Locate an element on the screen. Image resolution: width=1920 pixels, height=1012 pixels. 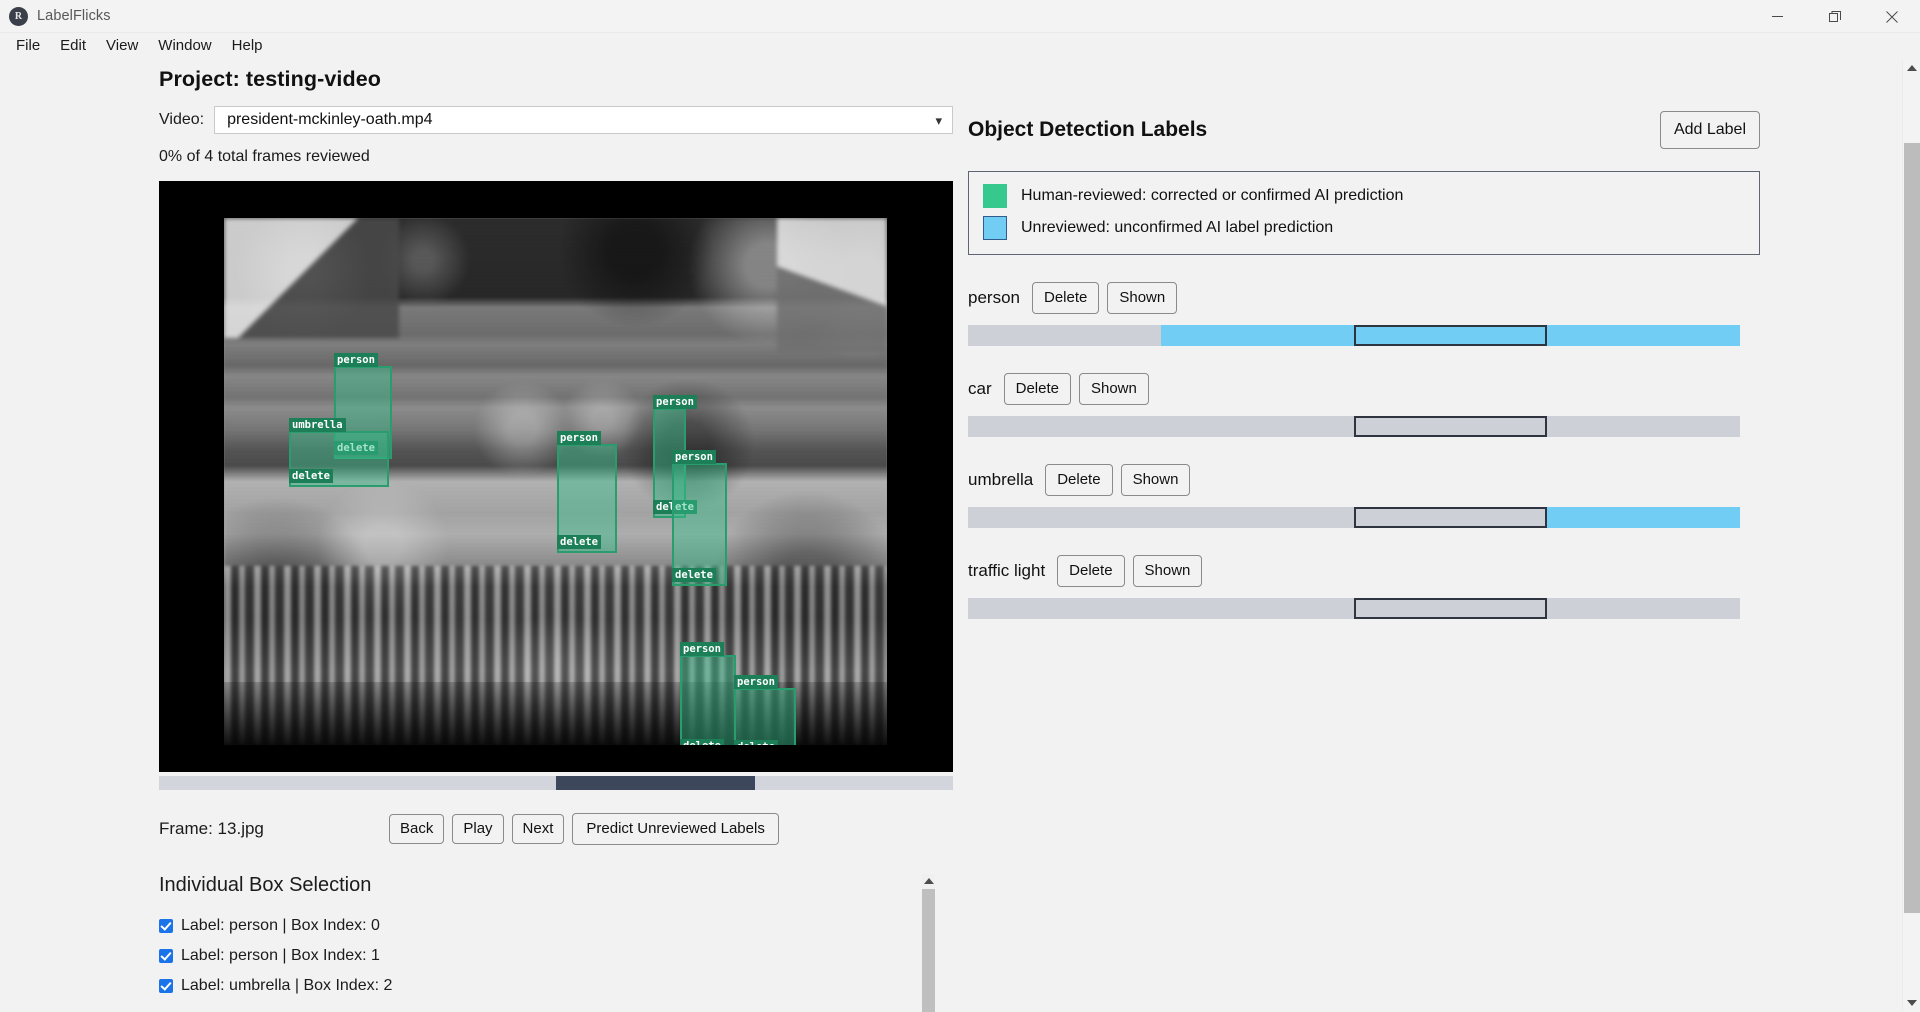
scroll-down-arrow-icon is located at coordinates (1911, 1003).